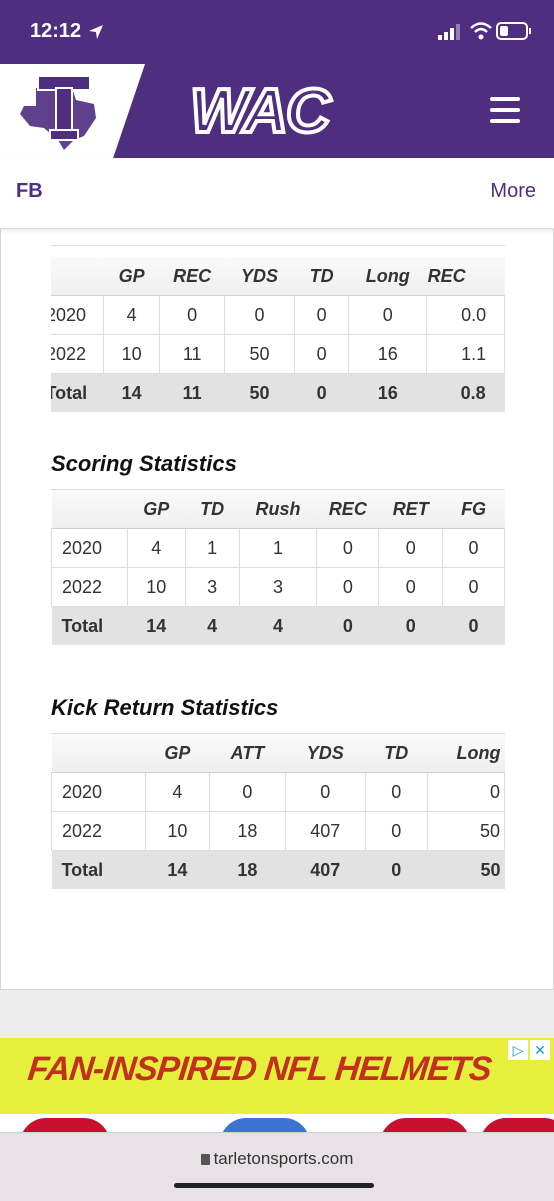  I want to click on menu-icon, so click(505, 110).